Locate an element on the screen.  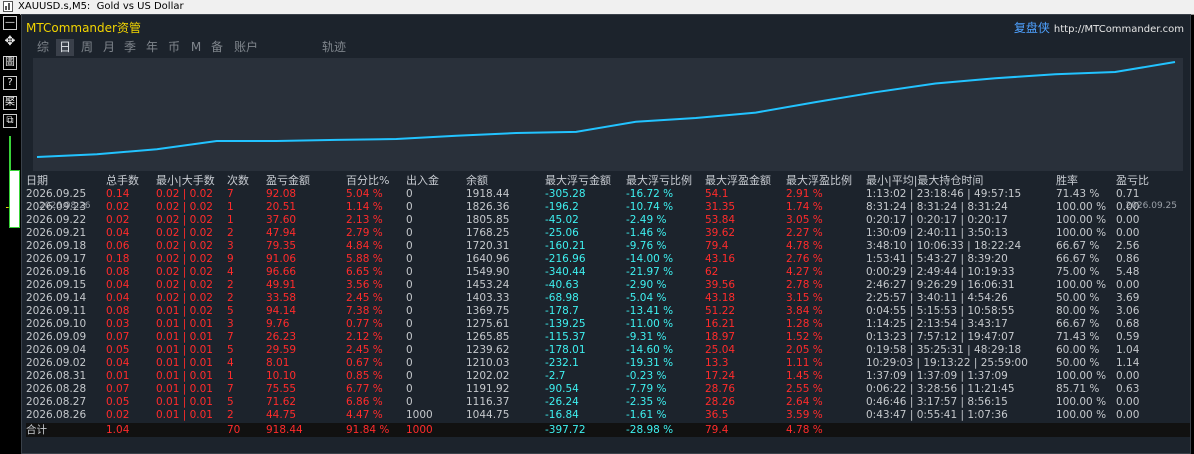
cell-holdtime: 2:25:57 | 3:40:11 | 4:54:26 is located at coordinates (937, 298).